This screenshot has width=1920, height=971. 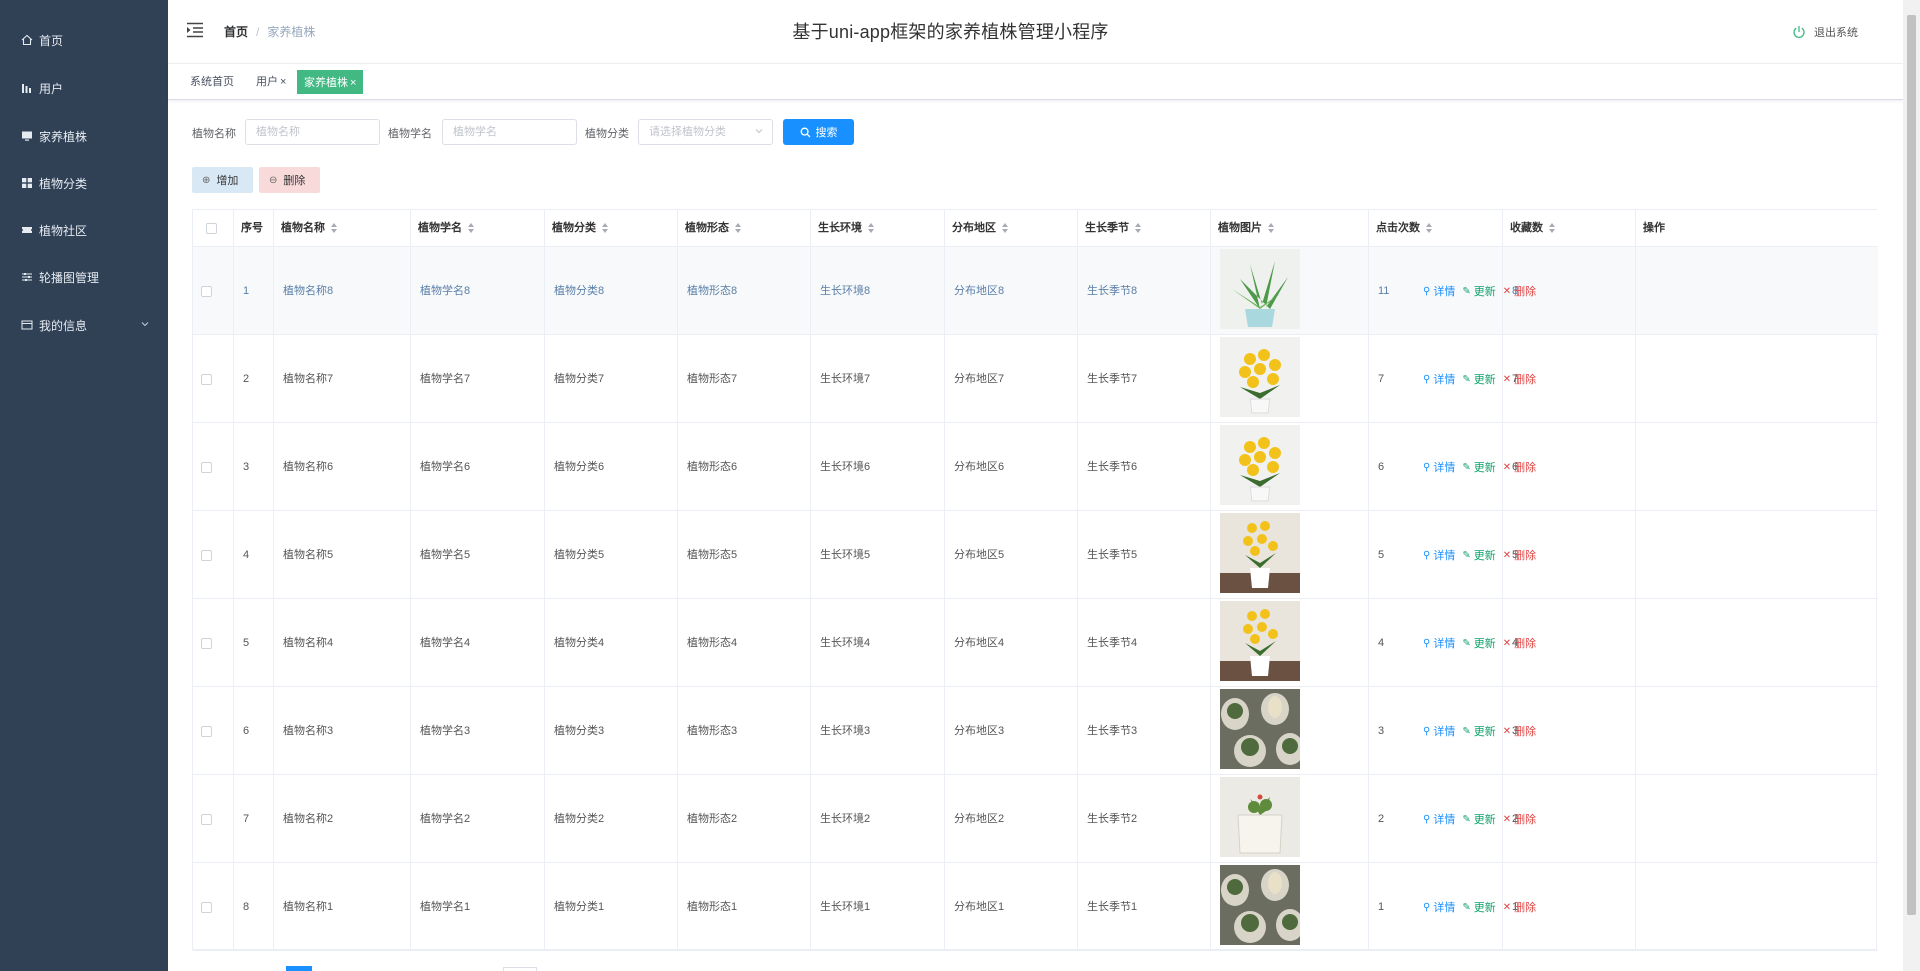 What do you see at coordinates (611, 228) in the screenshot?
I see `col-header-category: 植物分类` at bounding box center [611, 228].